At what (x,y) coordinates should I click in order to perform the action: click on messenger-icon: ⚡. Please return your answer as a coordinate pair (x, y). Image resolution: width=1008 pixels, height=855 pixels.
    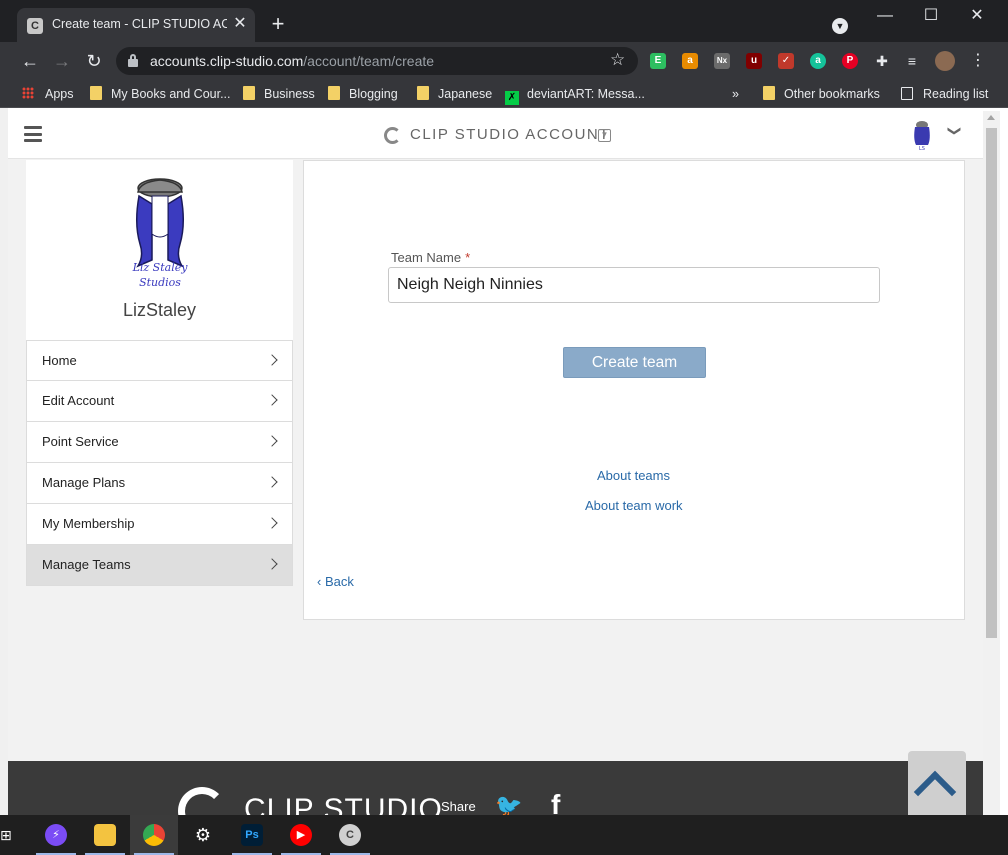
    Looking at the image, I should click on (56, 835).